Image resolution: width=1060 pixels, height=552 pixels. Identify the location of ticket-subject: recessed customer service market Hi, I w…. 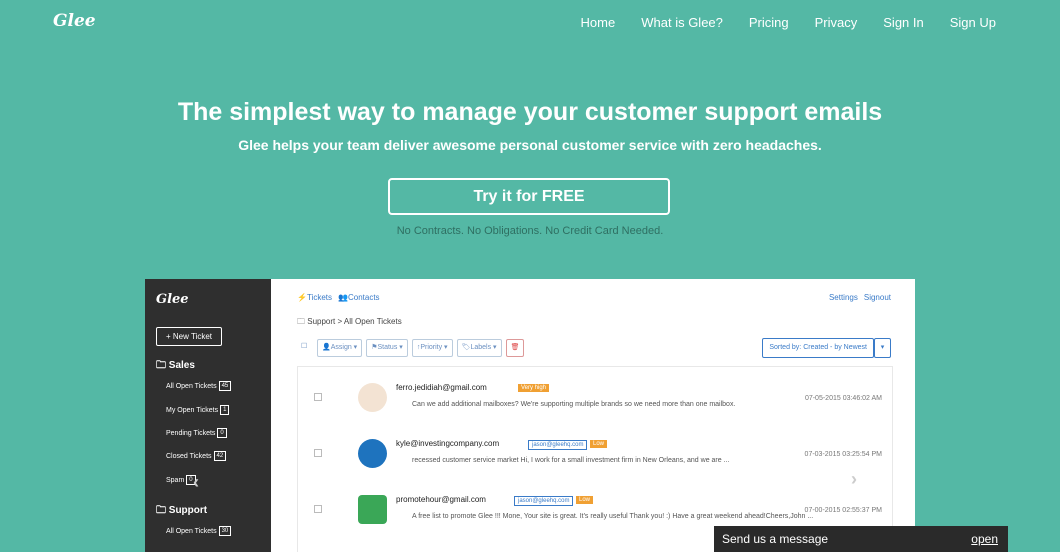
(571, 460).